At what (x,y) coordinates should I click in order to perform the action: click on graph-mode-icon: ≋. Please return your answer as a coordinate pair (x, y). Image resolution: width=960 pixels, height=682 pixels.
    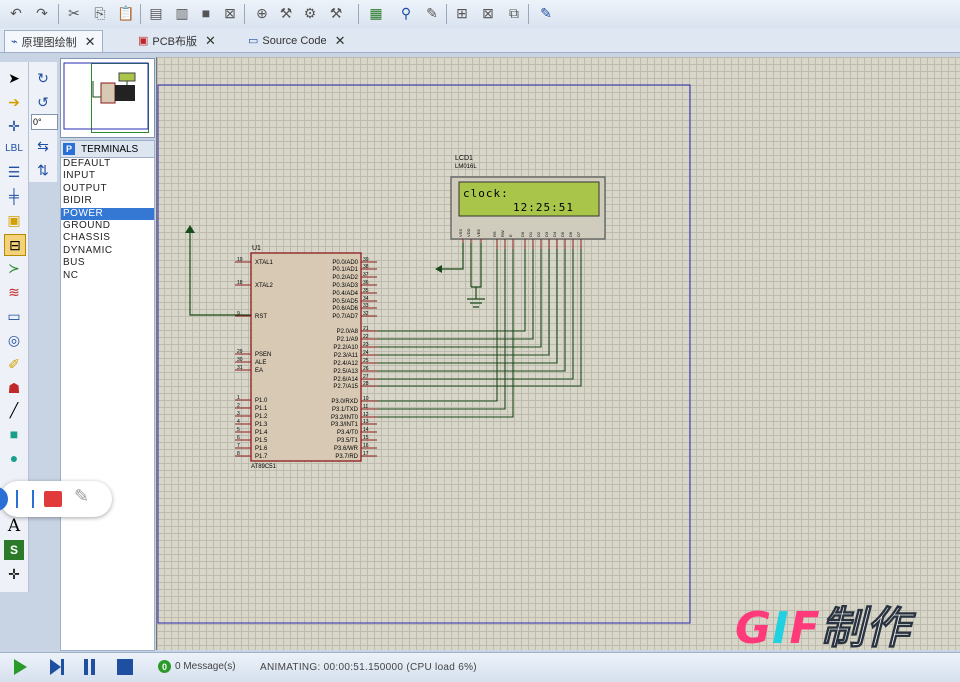
    Looking at the image, I should click on (14, 292).